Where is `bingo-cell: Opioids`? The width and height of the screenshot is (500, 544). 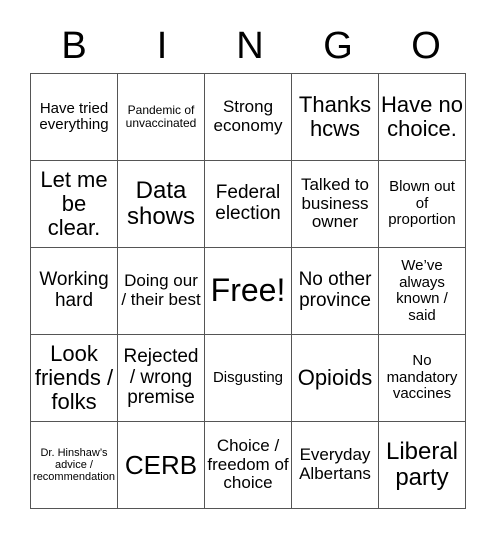
bingo-cell: Opioids is located at coordinates (335, 378).